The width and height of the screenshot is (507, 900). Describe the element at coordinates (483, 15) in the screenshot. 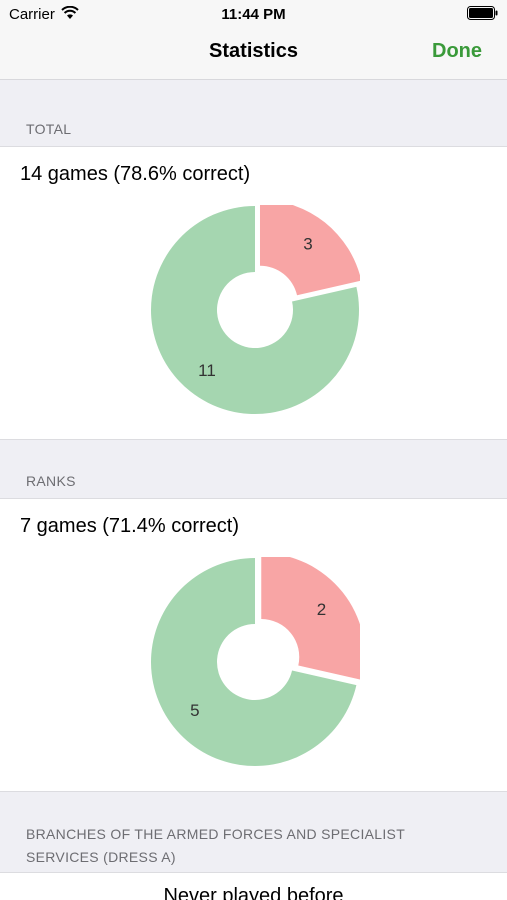

I see `battery-icon` at that location.